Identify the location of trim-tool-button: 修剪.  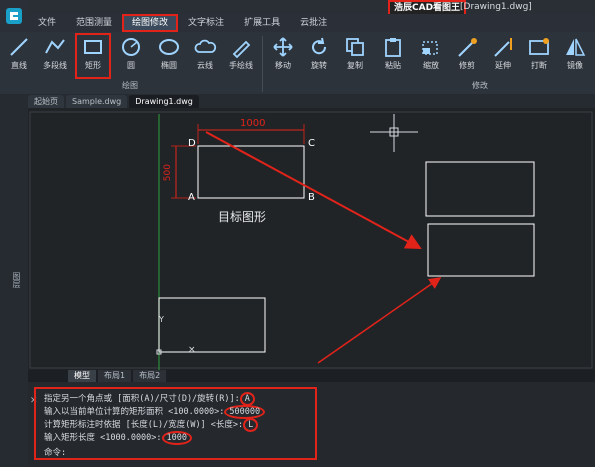
(467, 55).